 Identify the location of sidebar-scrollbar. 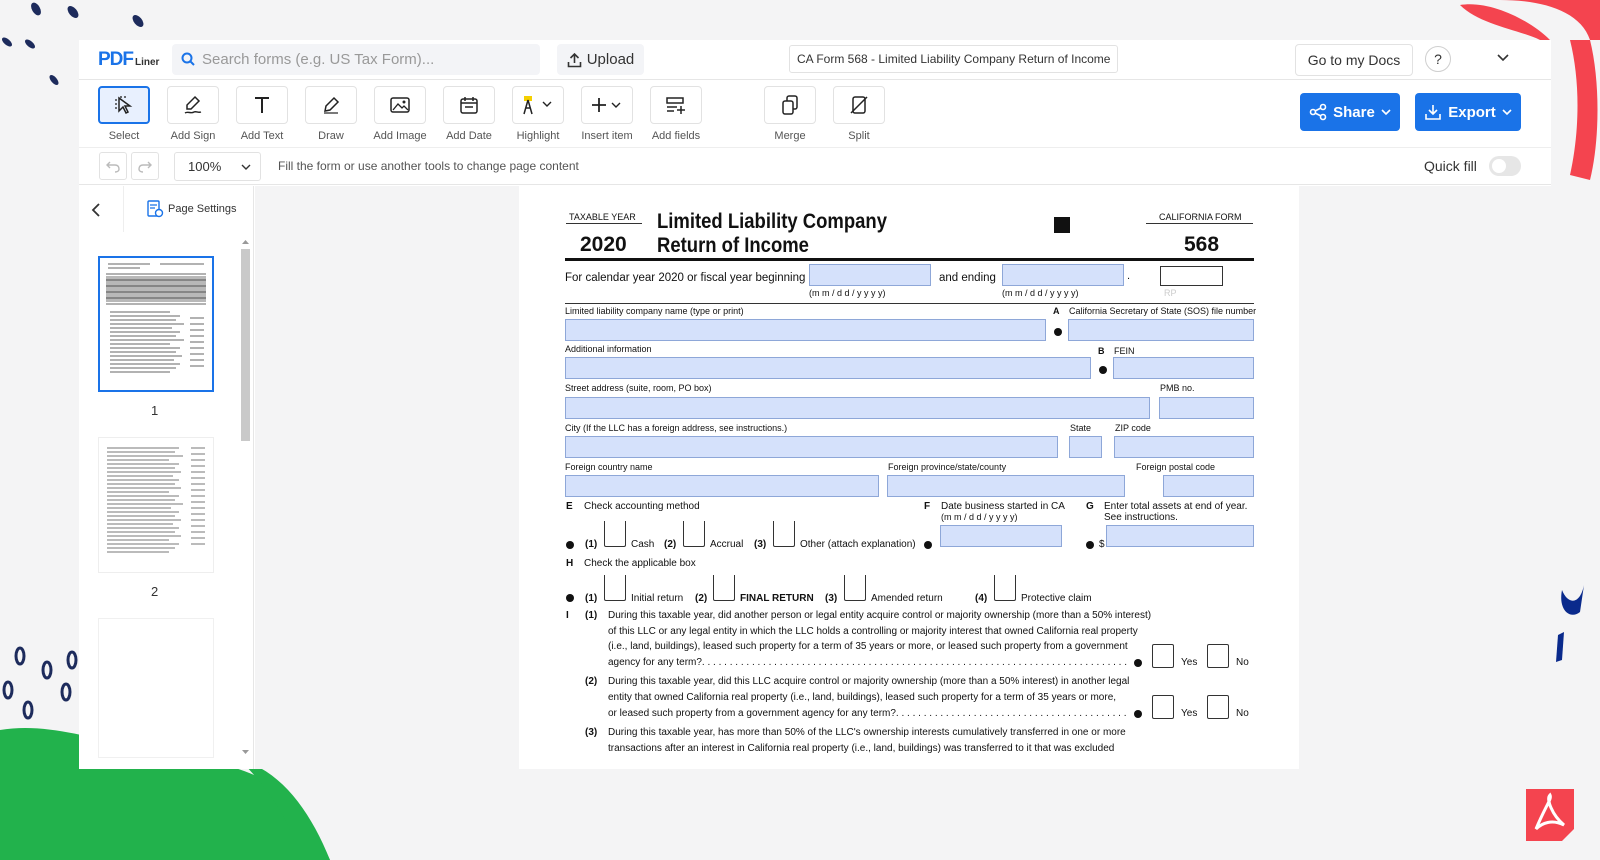
(245, 498).